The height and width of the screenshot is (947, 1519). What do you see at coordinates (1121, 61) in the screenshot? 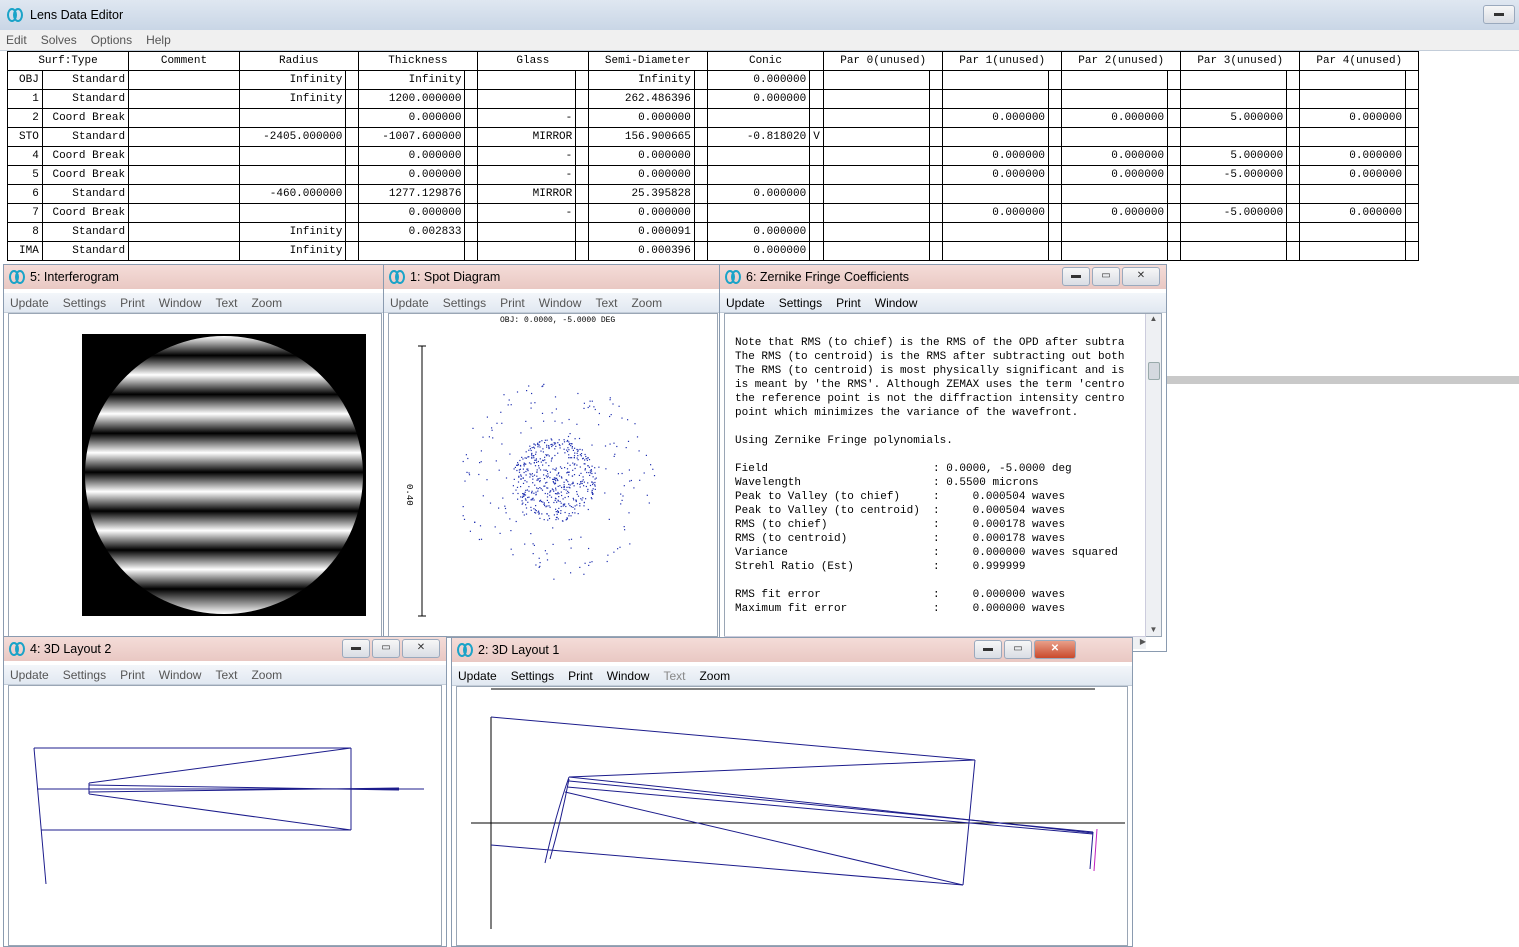
I see `col-header-par2: Par 2(unused)` at bounding box center [1121, 61].